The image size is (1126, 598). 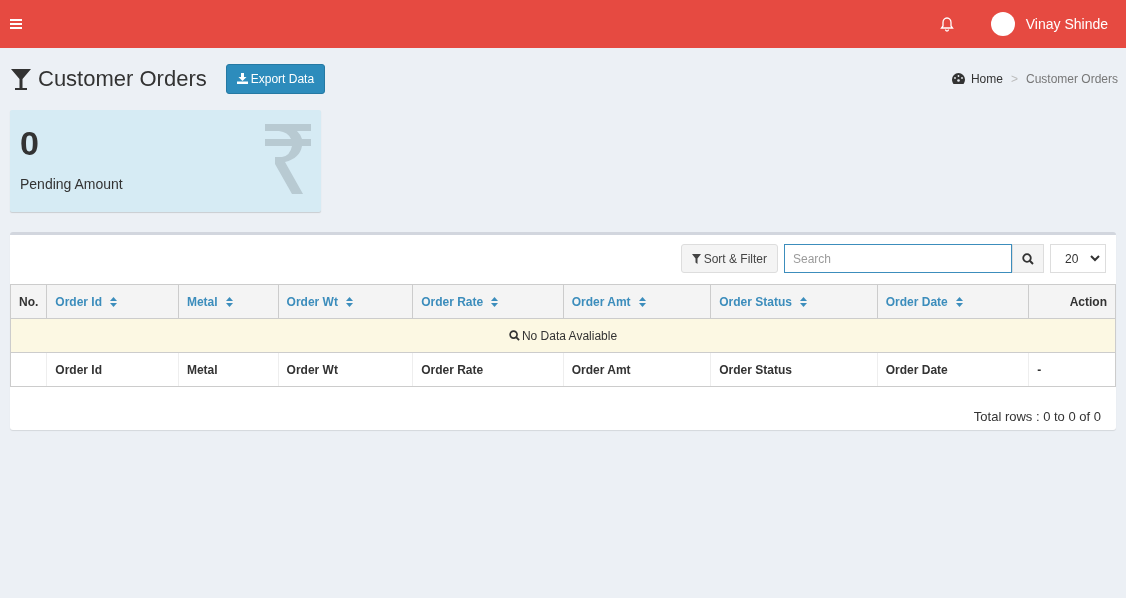 I want to click on breadcrumb-current: Customer Orders, so click(x=1071, y=79).